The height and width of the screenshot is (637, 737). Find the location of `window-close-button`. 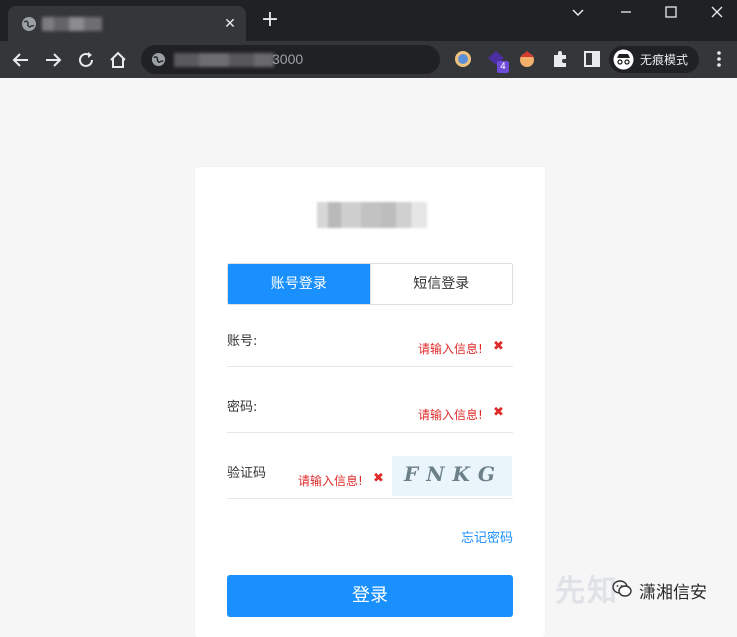

window-close-button is located at coordinates (717, 14).